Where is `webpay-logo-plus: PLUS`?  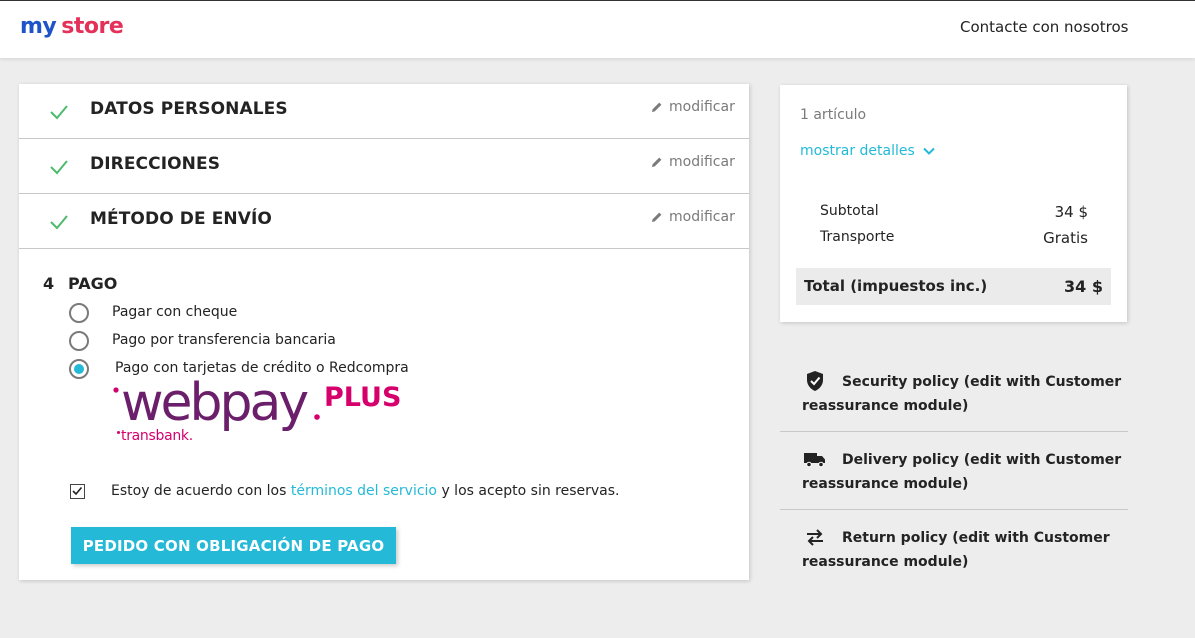
webpay-logo-plus: PLUS is located at coordinates (362, 397).